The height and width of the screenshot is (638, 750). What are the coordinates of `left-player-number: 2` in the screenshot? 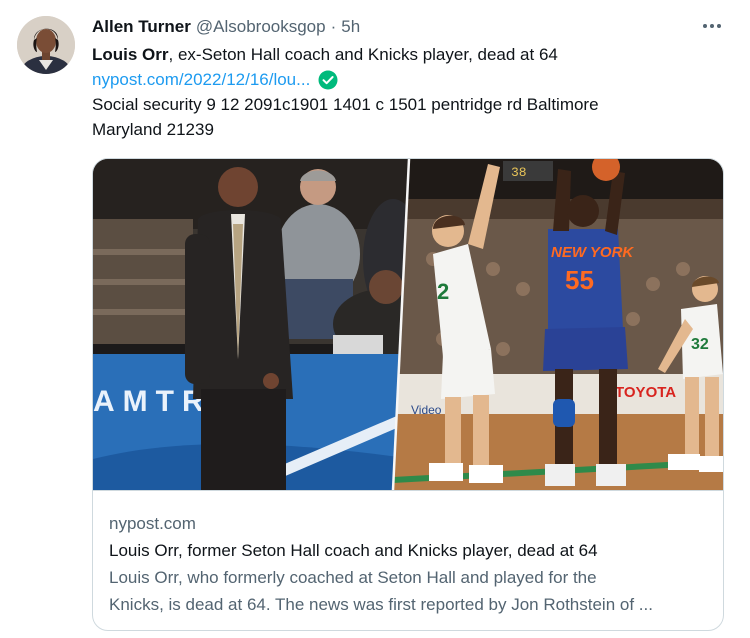 It's located at (443, 291).